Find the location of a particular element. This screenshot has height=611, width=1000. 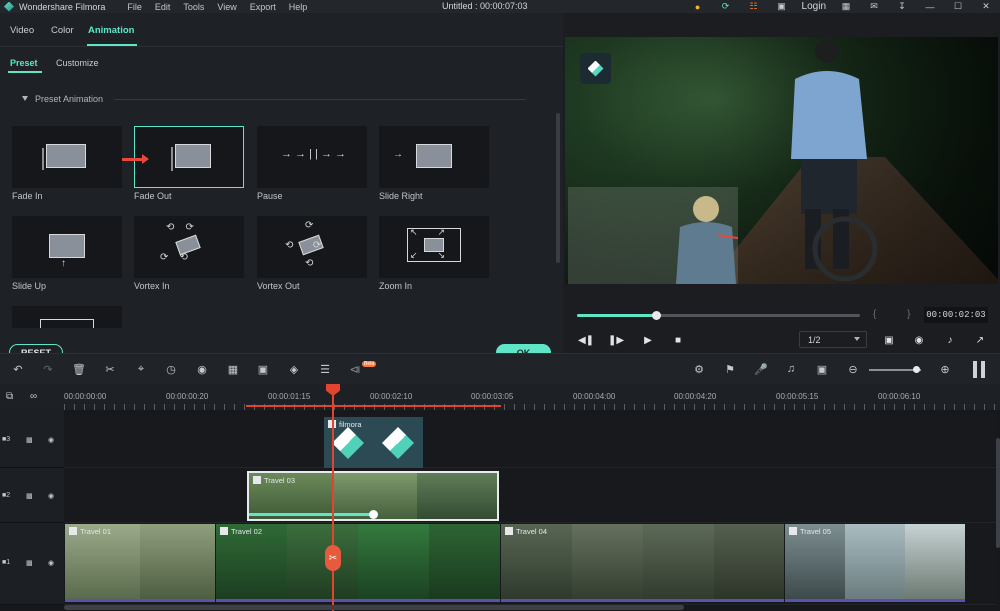

preset-scrollbar is located at coordinates (558, 188).